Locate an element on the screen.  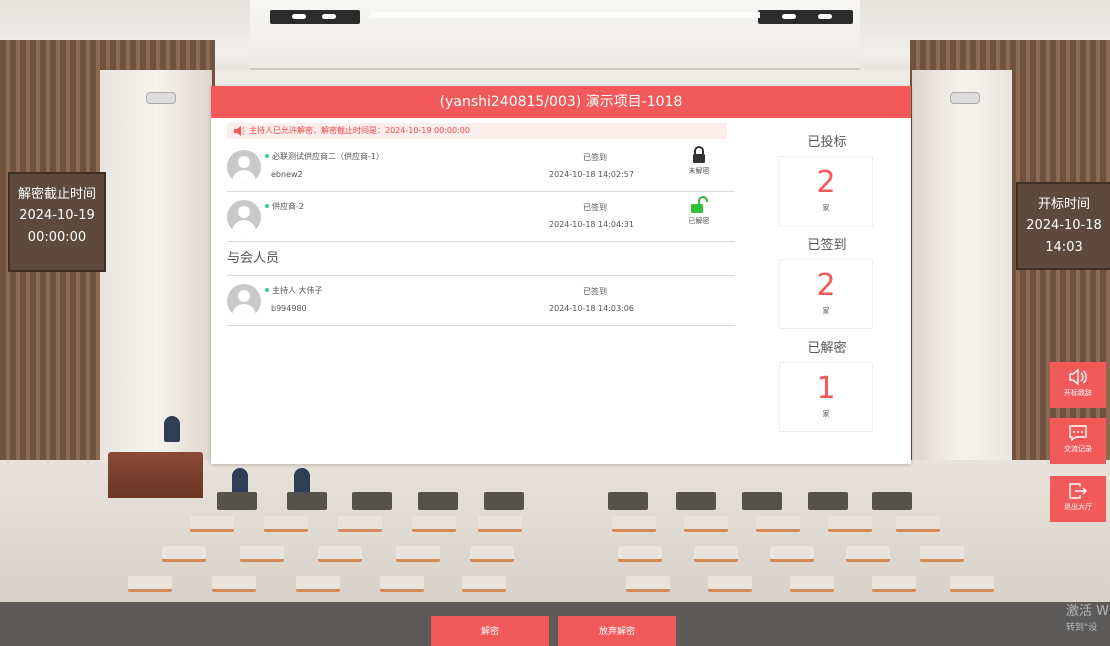
bid-open-time-title: 开标时间 is located at coordinates (1063, 204).